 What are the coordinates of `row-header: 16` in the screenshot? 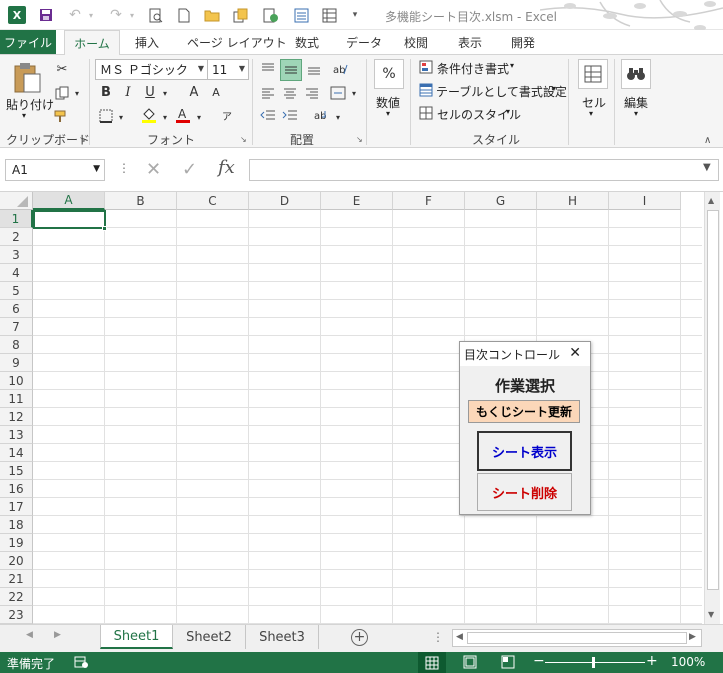 It's located at (16, 489).